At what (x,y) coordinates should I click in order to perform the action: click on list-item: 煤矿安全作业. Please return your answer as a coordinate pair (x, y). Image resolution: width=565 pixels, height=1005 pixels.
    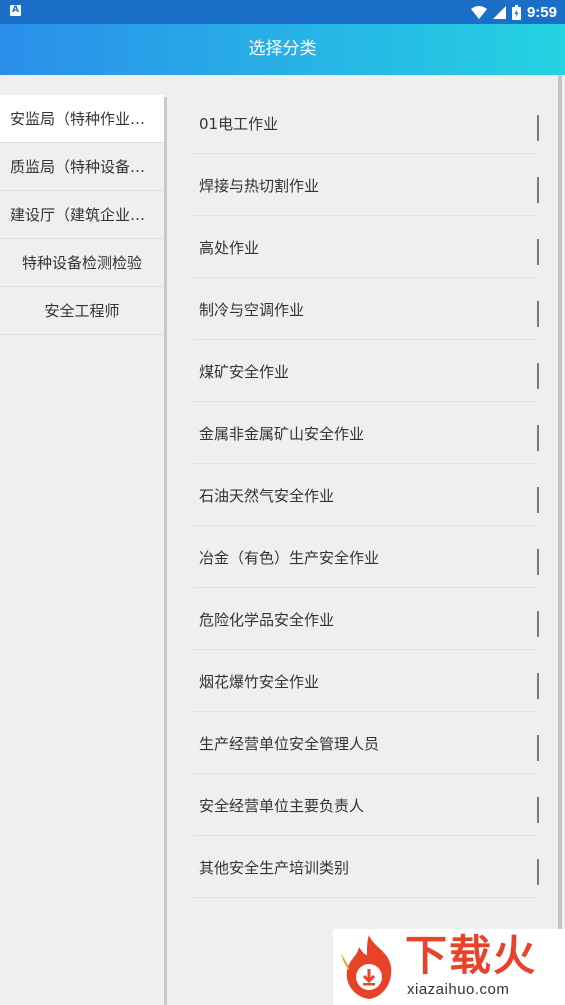
    Looking at the image, I should click on (366, 371).